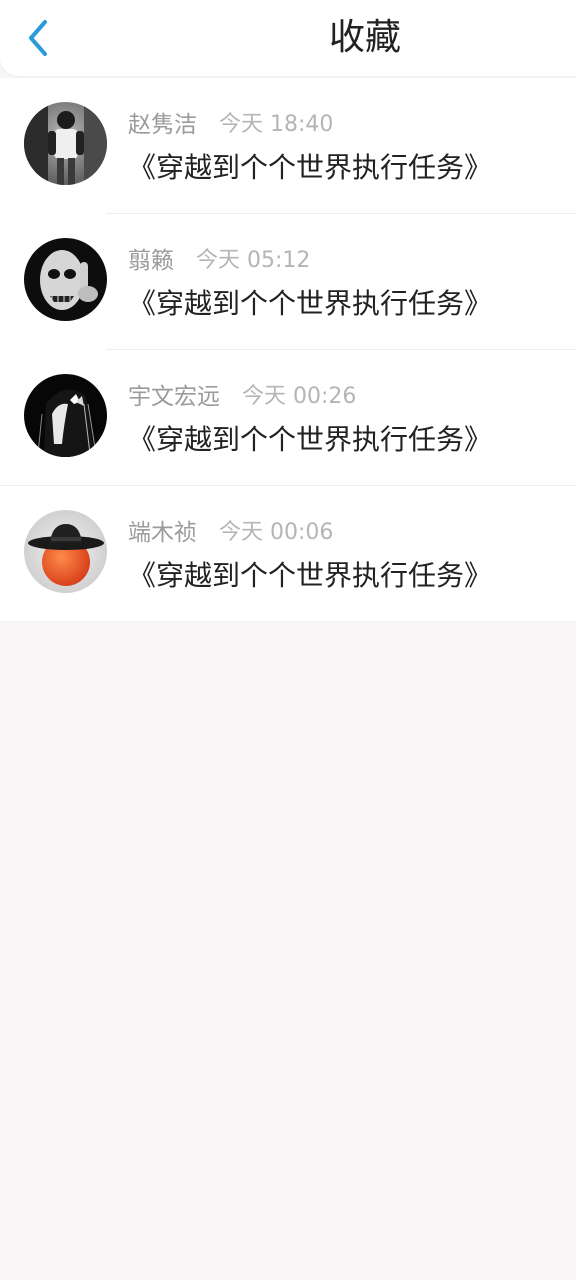 This screenshot has height=1280, width=576. What do you see at coordinates (288, 554) in the screenshot?
I see `list-item: 端木祯 今天 00:06 《穿越到个个世界执行任务》` at bounding box center [288, 554].